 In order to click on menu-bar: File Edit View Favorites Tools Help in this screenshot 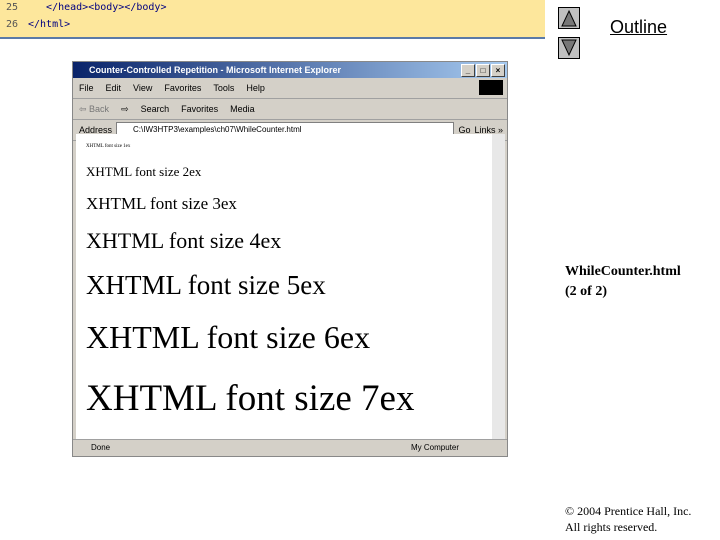, I will do `click(290, 88)`.